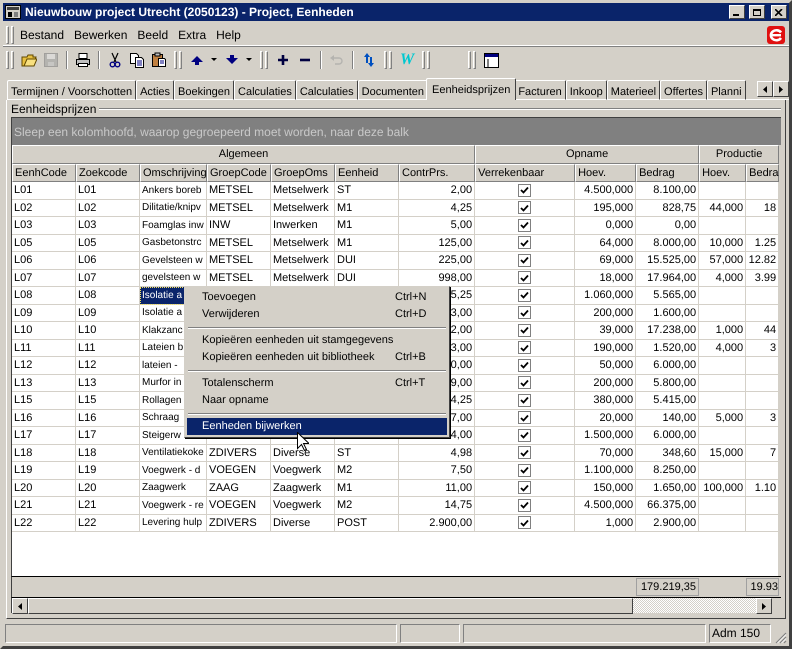 Image resolution: width=792 pixels, height=649 pixels. What do you see at coordinates (763, 173) in the screenshot?
I see `column-header: Bedra` at bounding box center [763, 173].